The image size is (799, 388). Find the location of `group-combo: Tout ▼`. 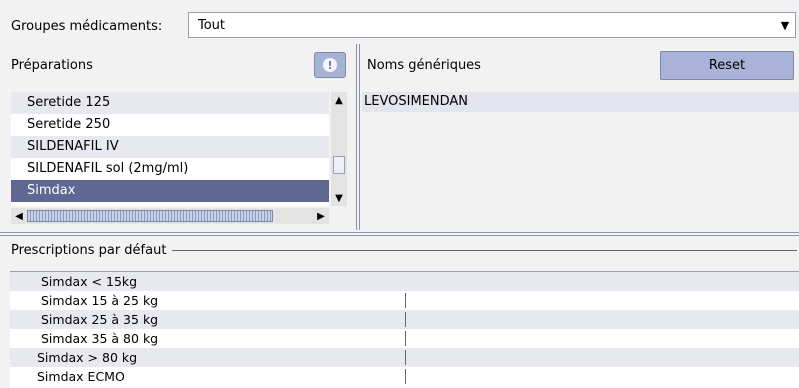

group-combo: Tout ▼ is located at coordinates (492, 25).